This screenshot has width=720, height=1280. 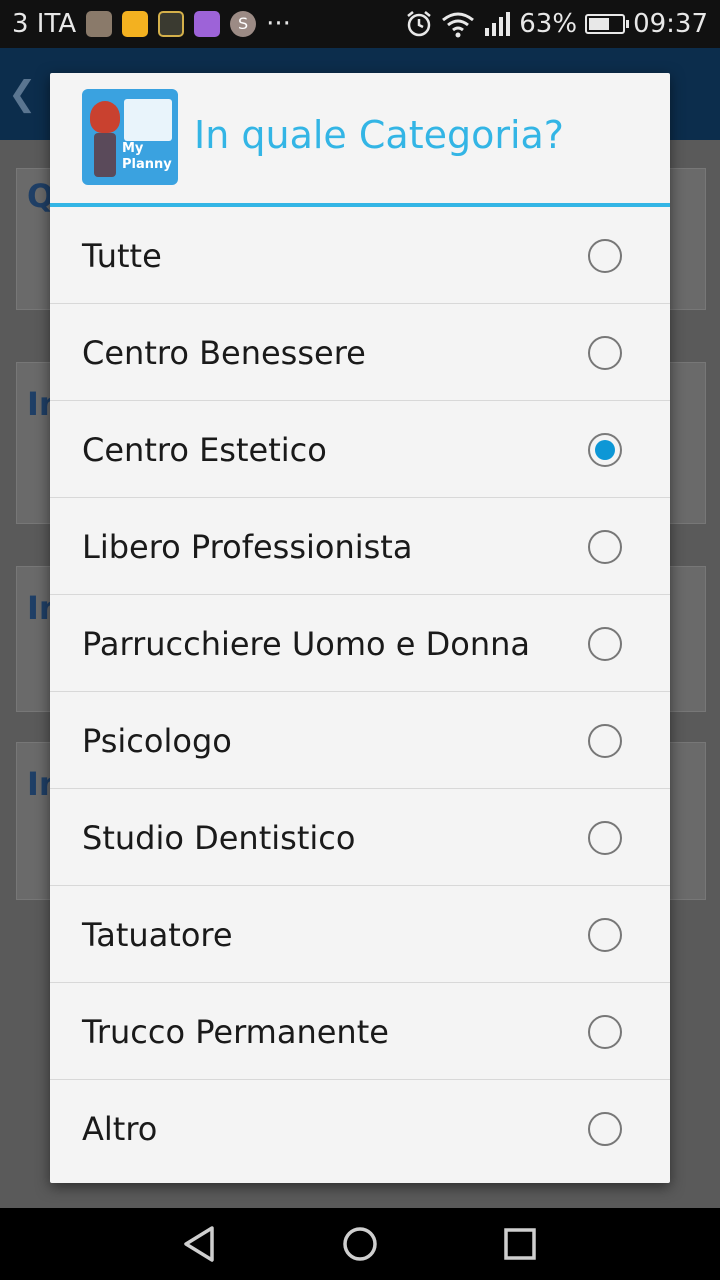 I want to click on my-planny-logo: My Planny, so click(x=130, y=137).